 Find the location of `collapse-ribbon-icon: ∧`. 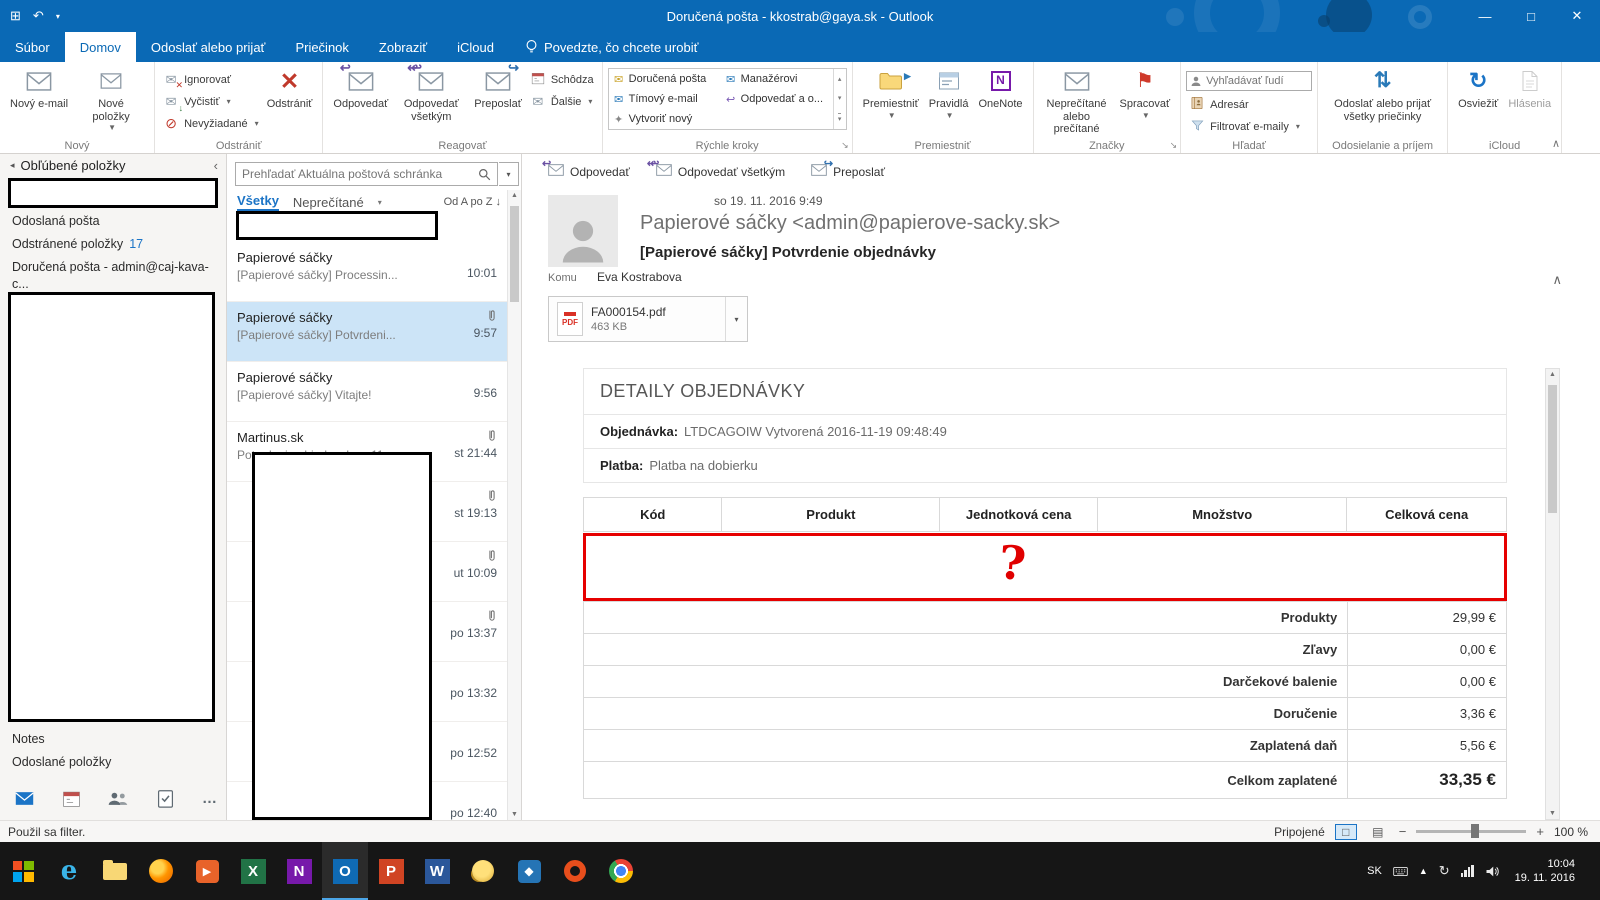

collapse-ribbon-icon: ∧ is located at coordinates (1556, 143).